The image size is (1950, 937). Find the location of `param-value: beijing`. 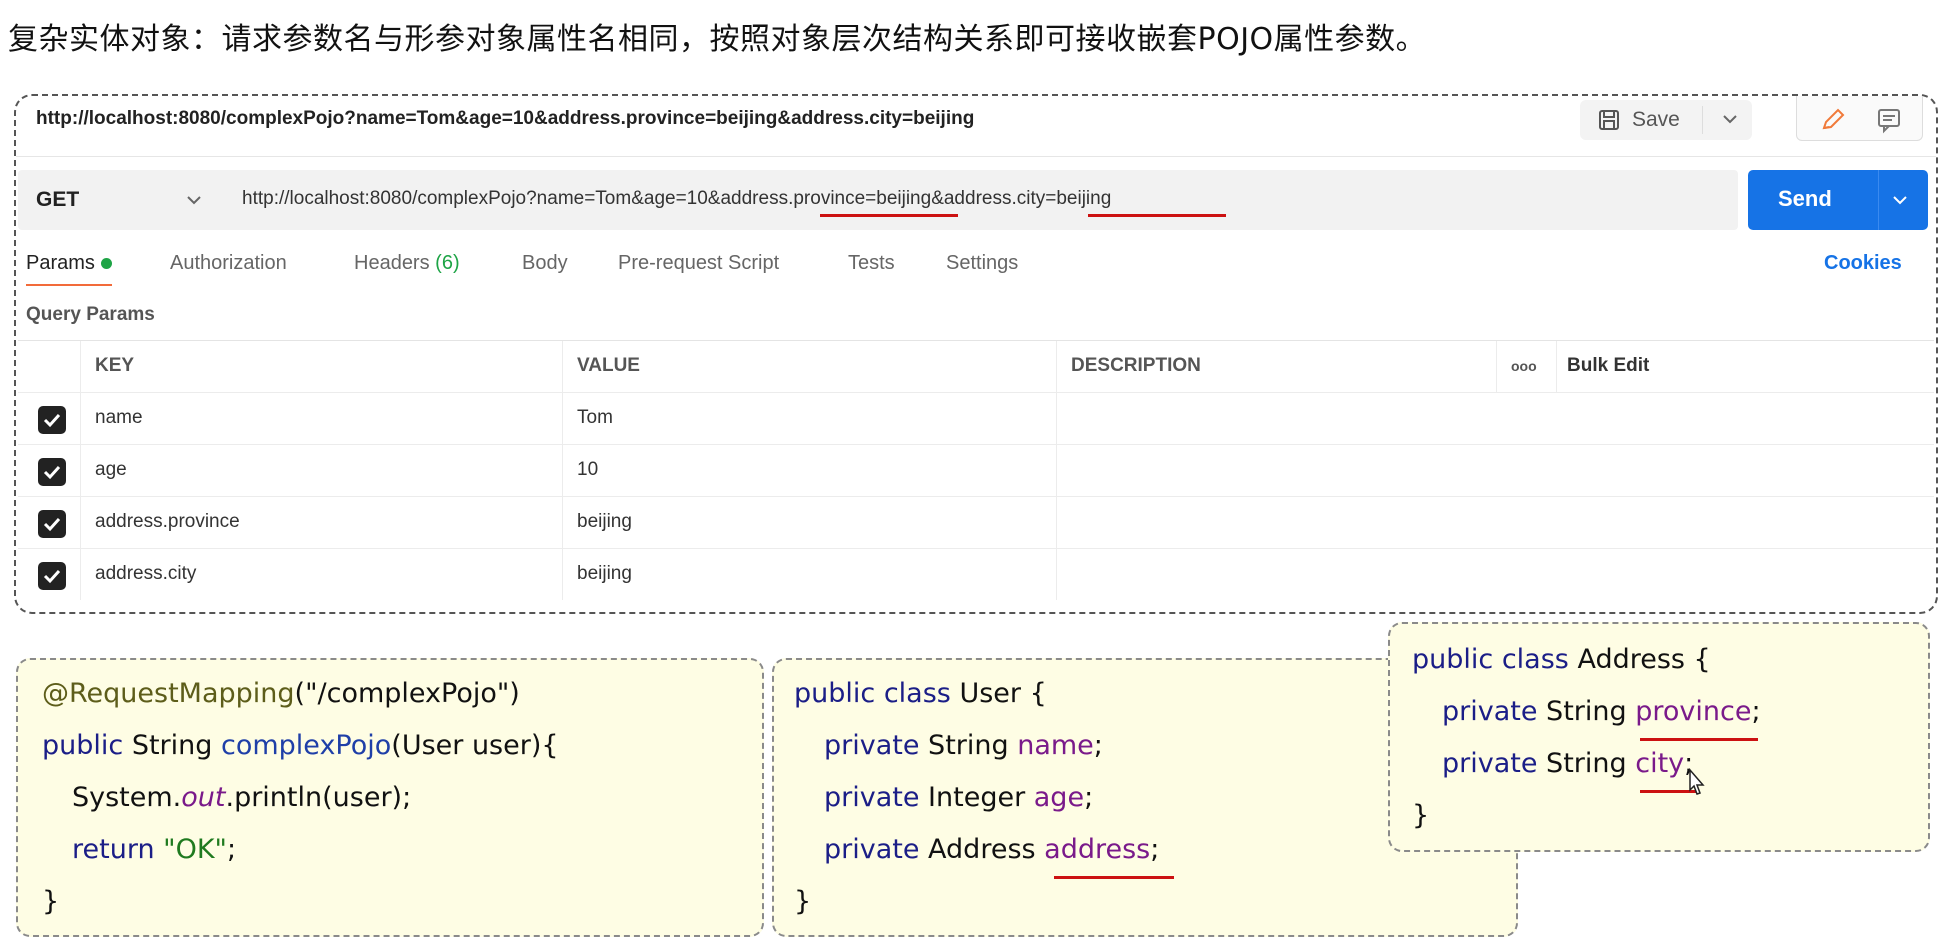

param-value: beijing is located at coordinates (604, 573).